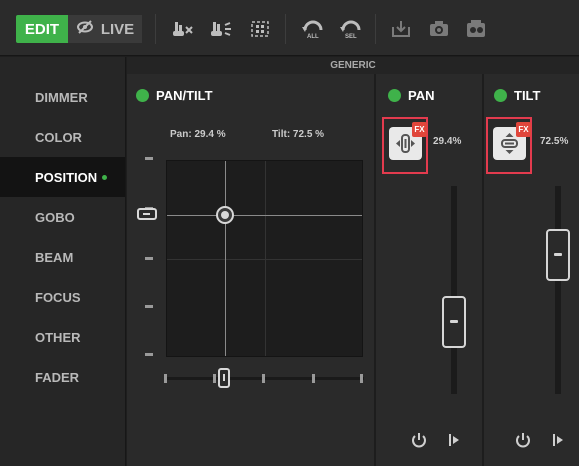  I want to click on pan-fader-handle, so click(454, 322).